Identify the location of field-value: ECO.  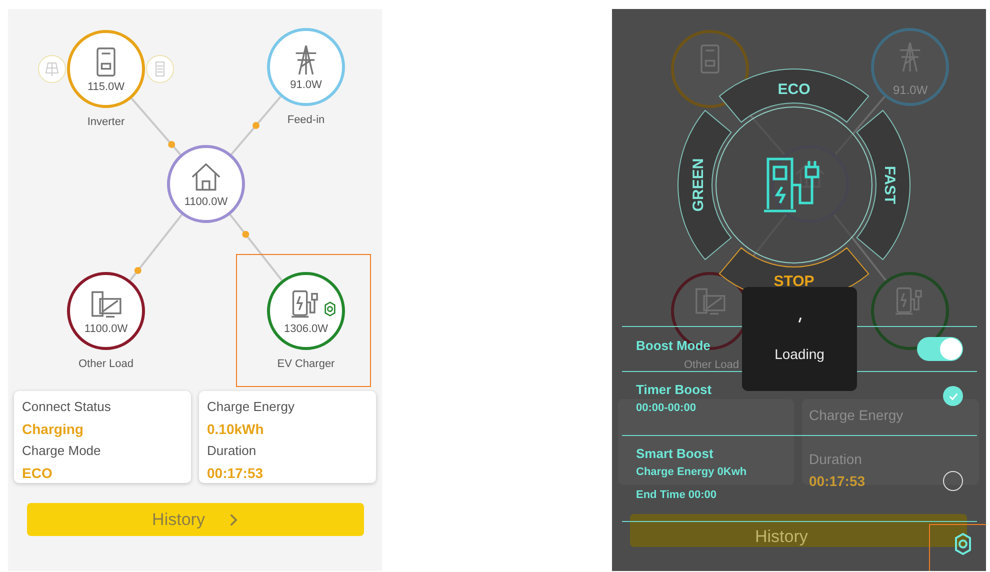
(38, 473).